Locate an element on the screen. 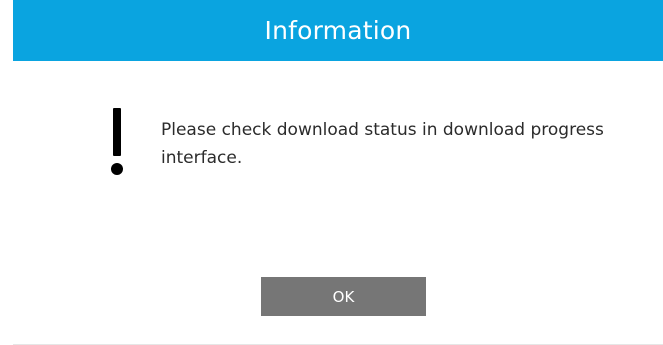  ok-button-label: OK is located at coordinates (343, 296).